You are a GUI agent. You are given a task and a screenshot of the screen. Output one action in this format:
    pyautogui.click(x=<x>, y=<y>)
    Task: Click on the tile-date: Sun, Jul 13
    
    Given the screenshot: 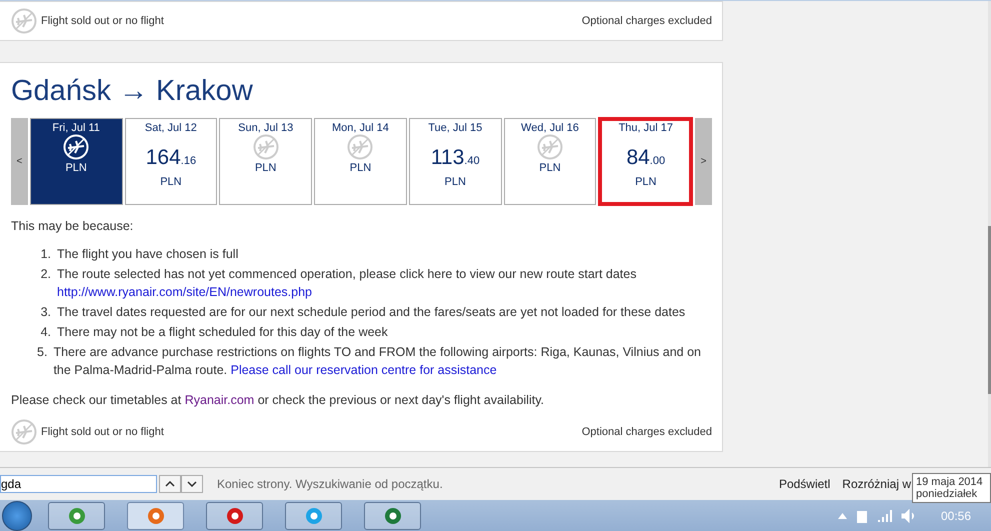 What is the action you would take?
    pyautogui.click(x=266, y=128)
    